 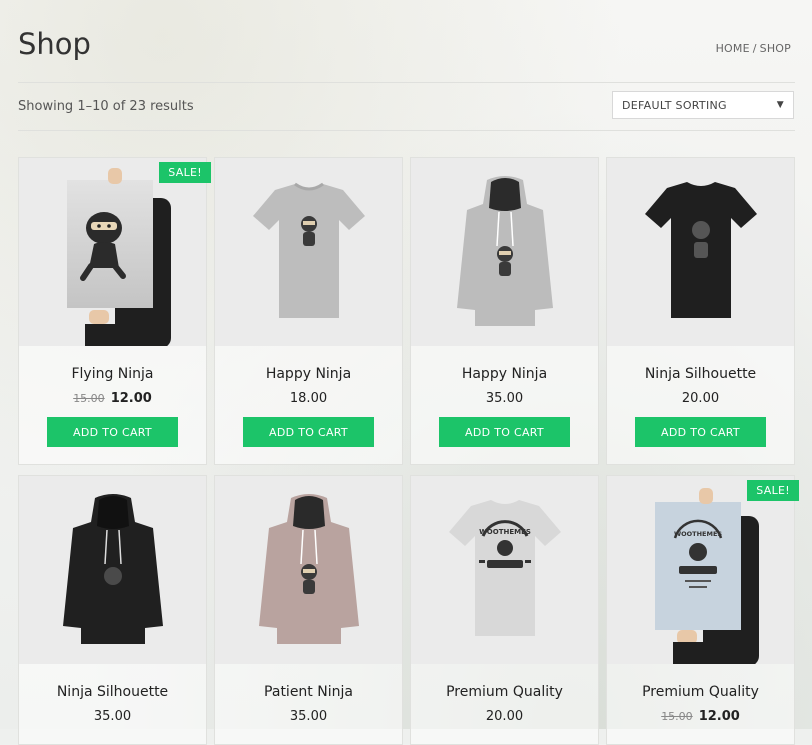 What do you see at coordinates (733, 48) in the screenshot?
I see `breadcrumb-home: HOME` at bounding box center [733, 48].